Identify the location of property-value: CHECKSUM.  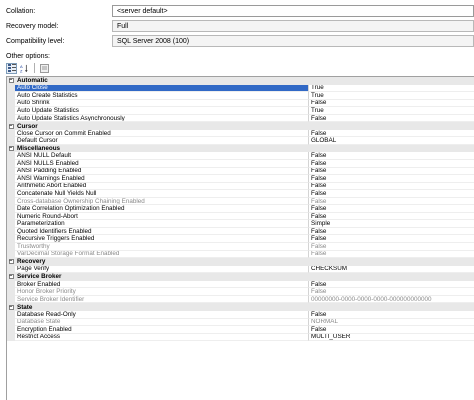
(391, 270).